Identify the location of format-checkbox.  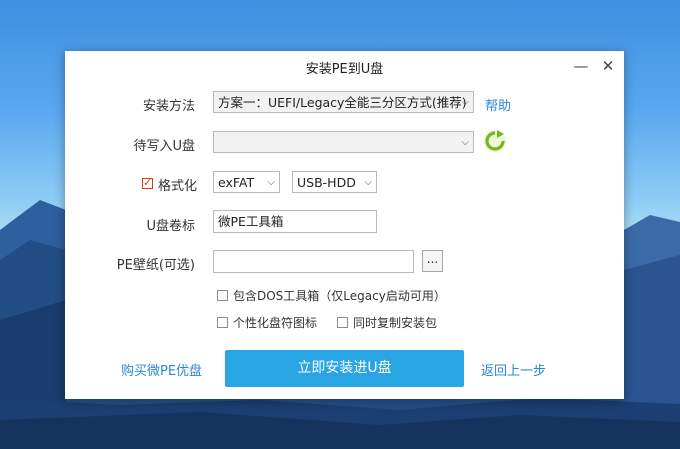
(147, 182).